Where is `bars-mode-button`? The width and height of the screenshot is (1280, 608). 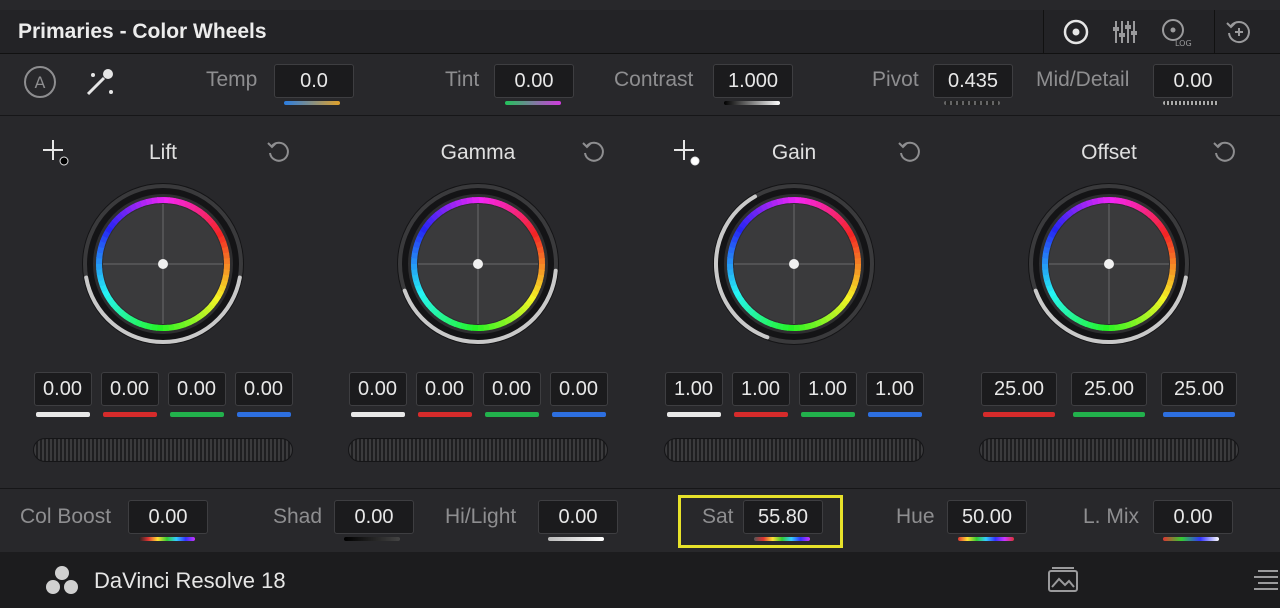 bars-mode-button is located at coordinates (1126, 32).